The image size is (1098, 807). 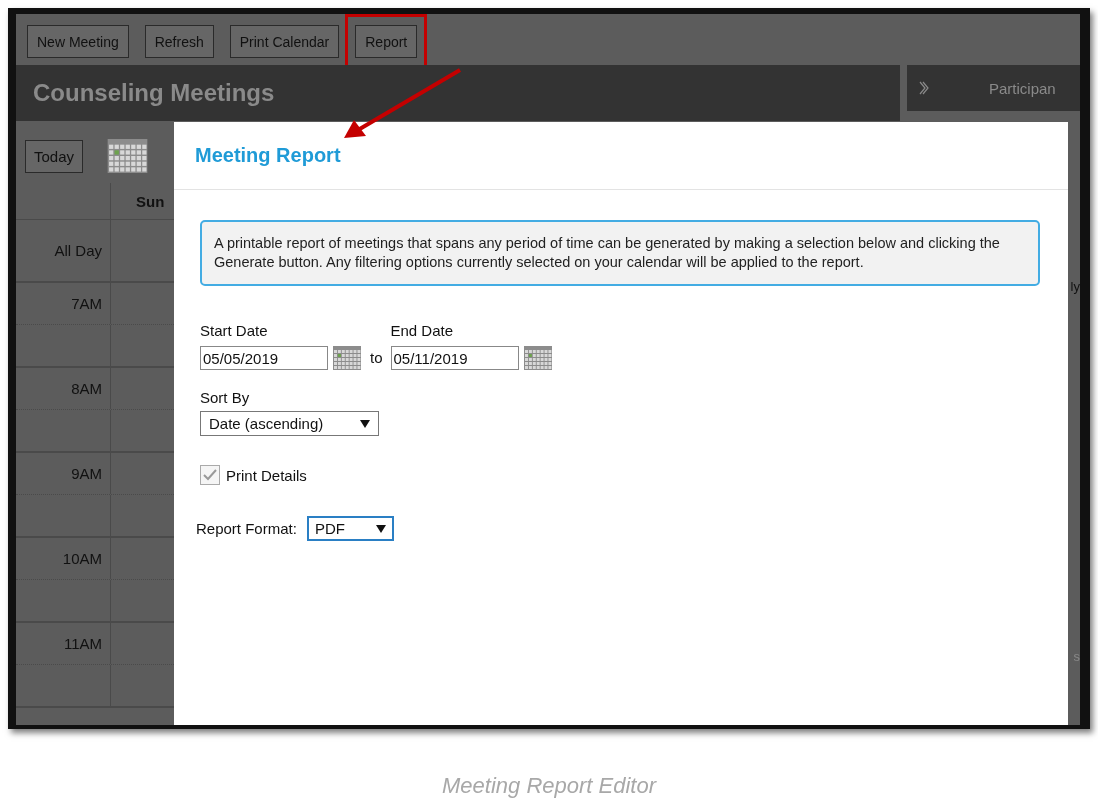 What do you see at coordinates (549, 786) in the screenshot?
I see `figure-caption: Meeting Report Editor` at bounding box center [549, 786].